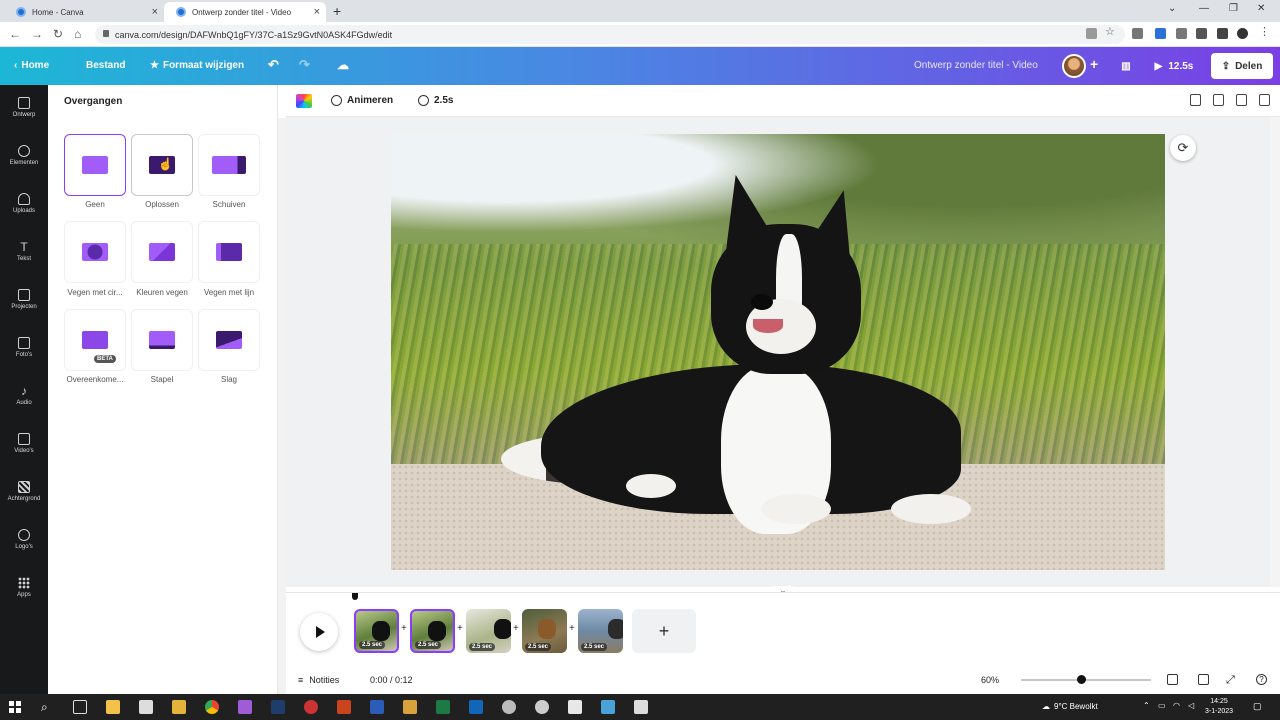 The image size is (1280, 720). I want to click on avatar, so click(1074, 66).